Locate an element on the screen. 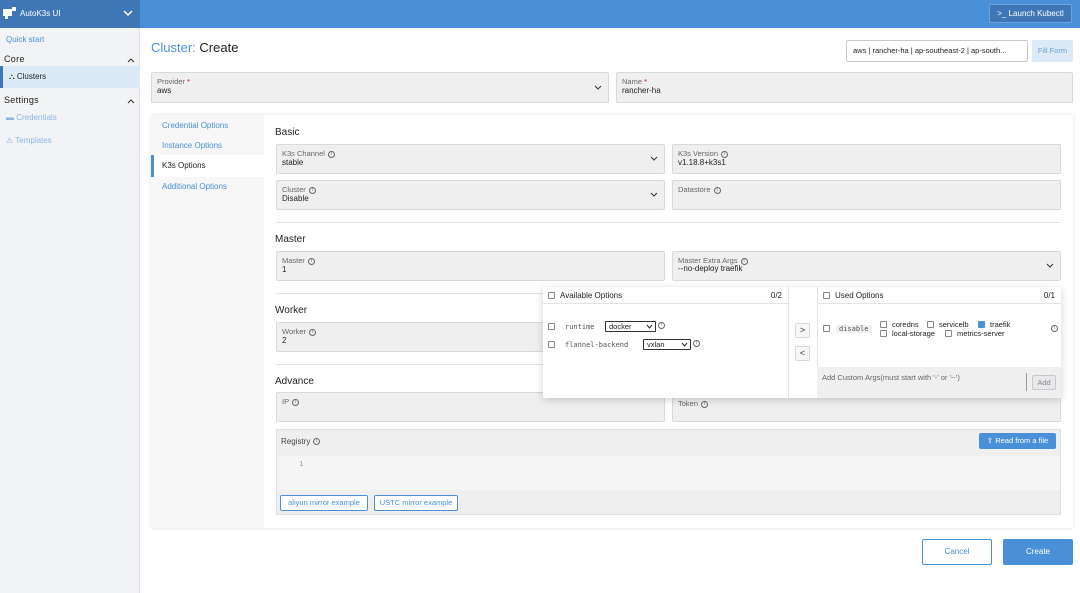 This screenshot has height=593, width=1080. sidebar-item-quick-start: Quick start is located at coordinates (25, 39).